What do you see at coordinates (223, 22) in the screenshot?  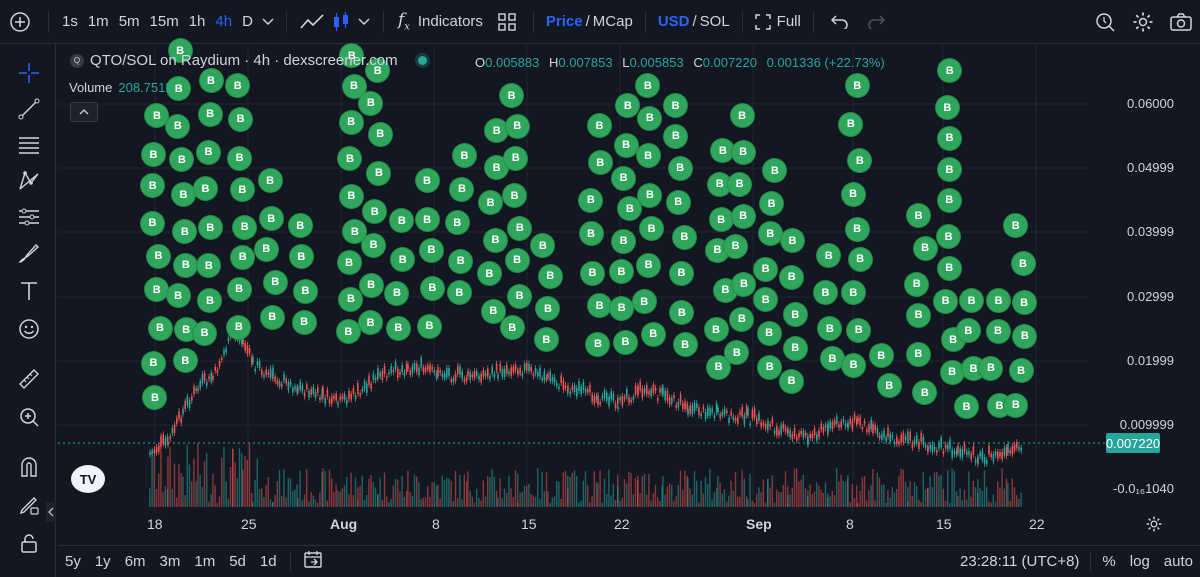 I see `timeframe-4h: 4h` at bounding box center [223, 22].